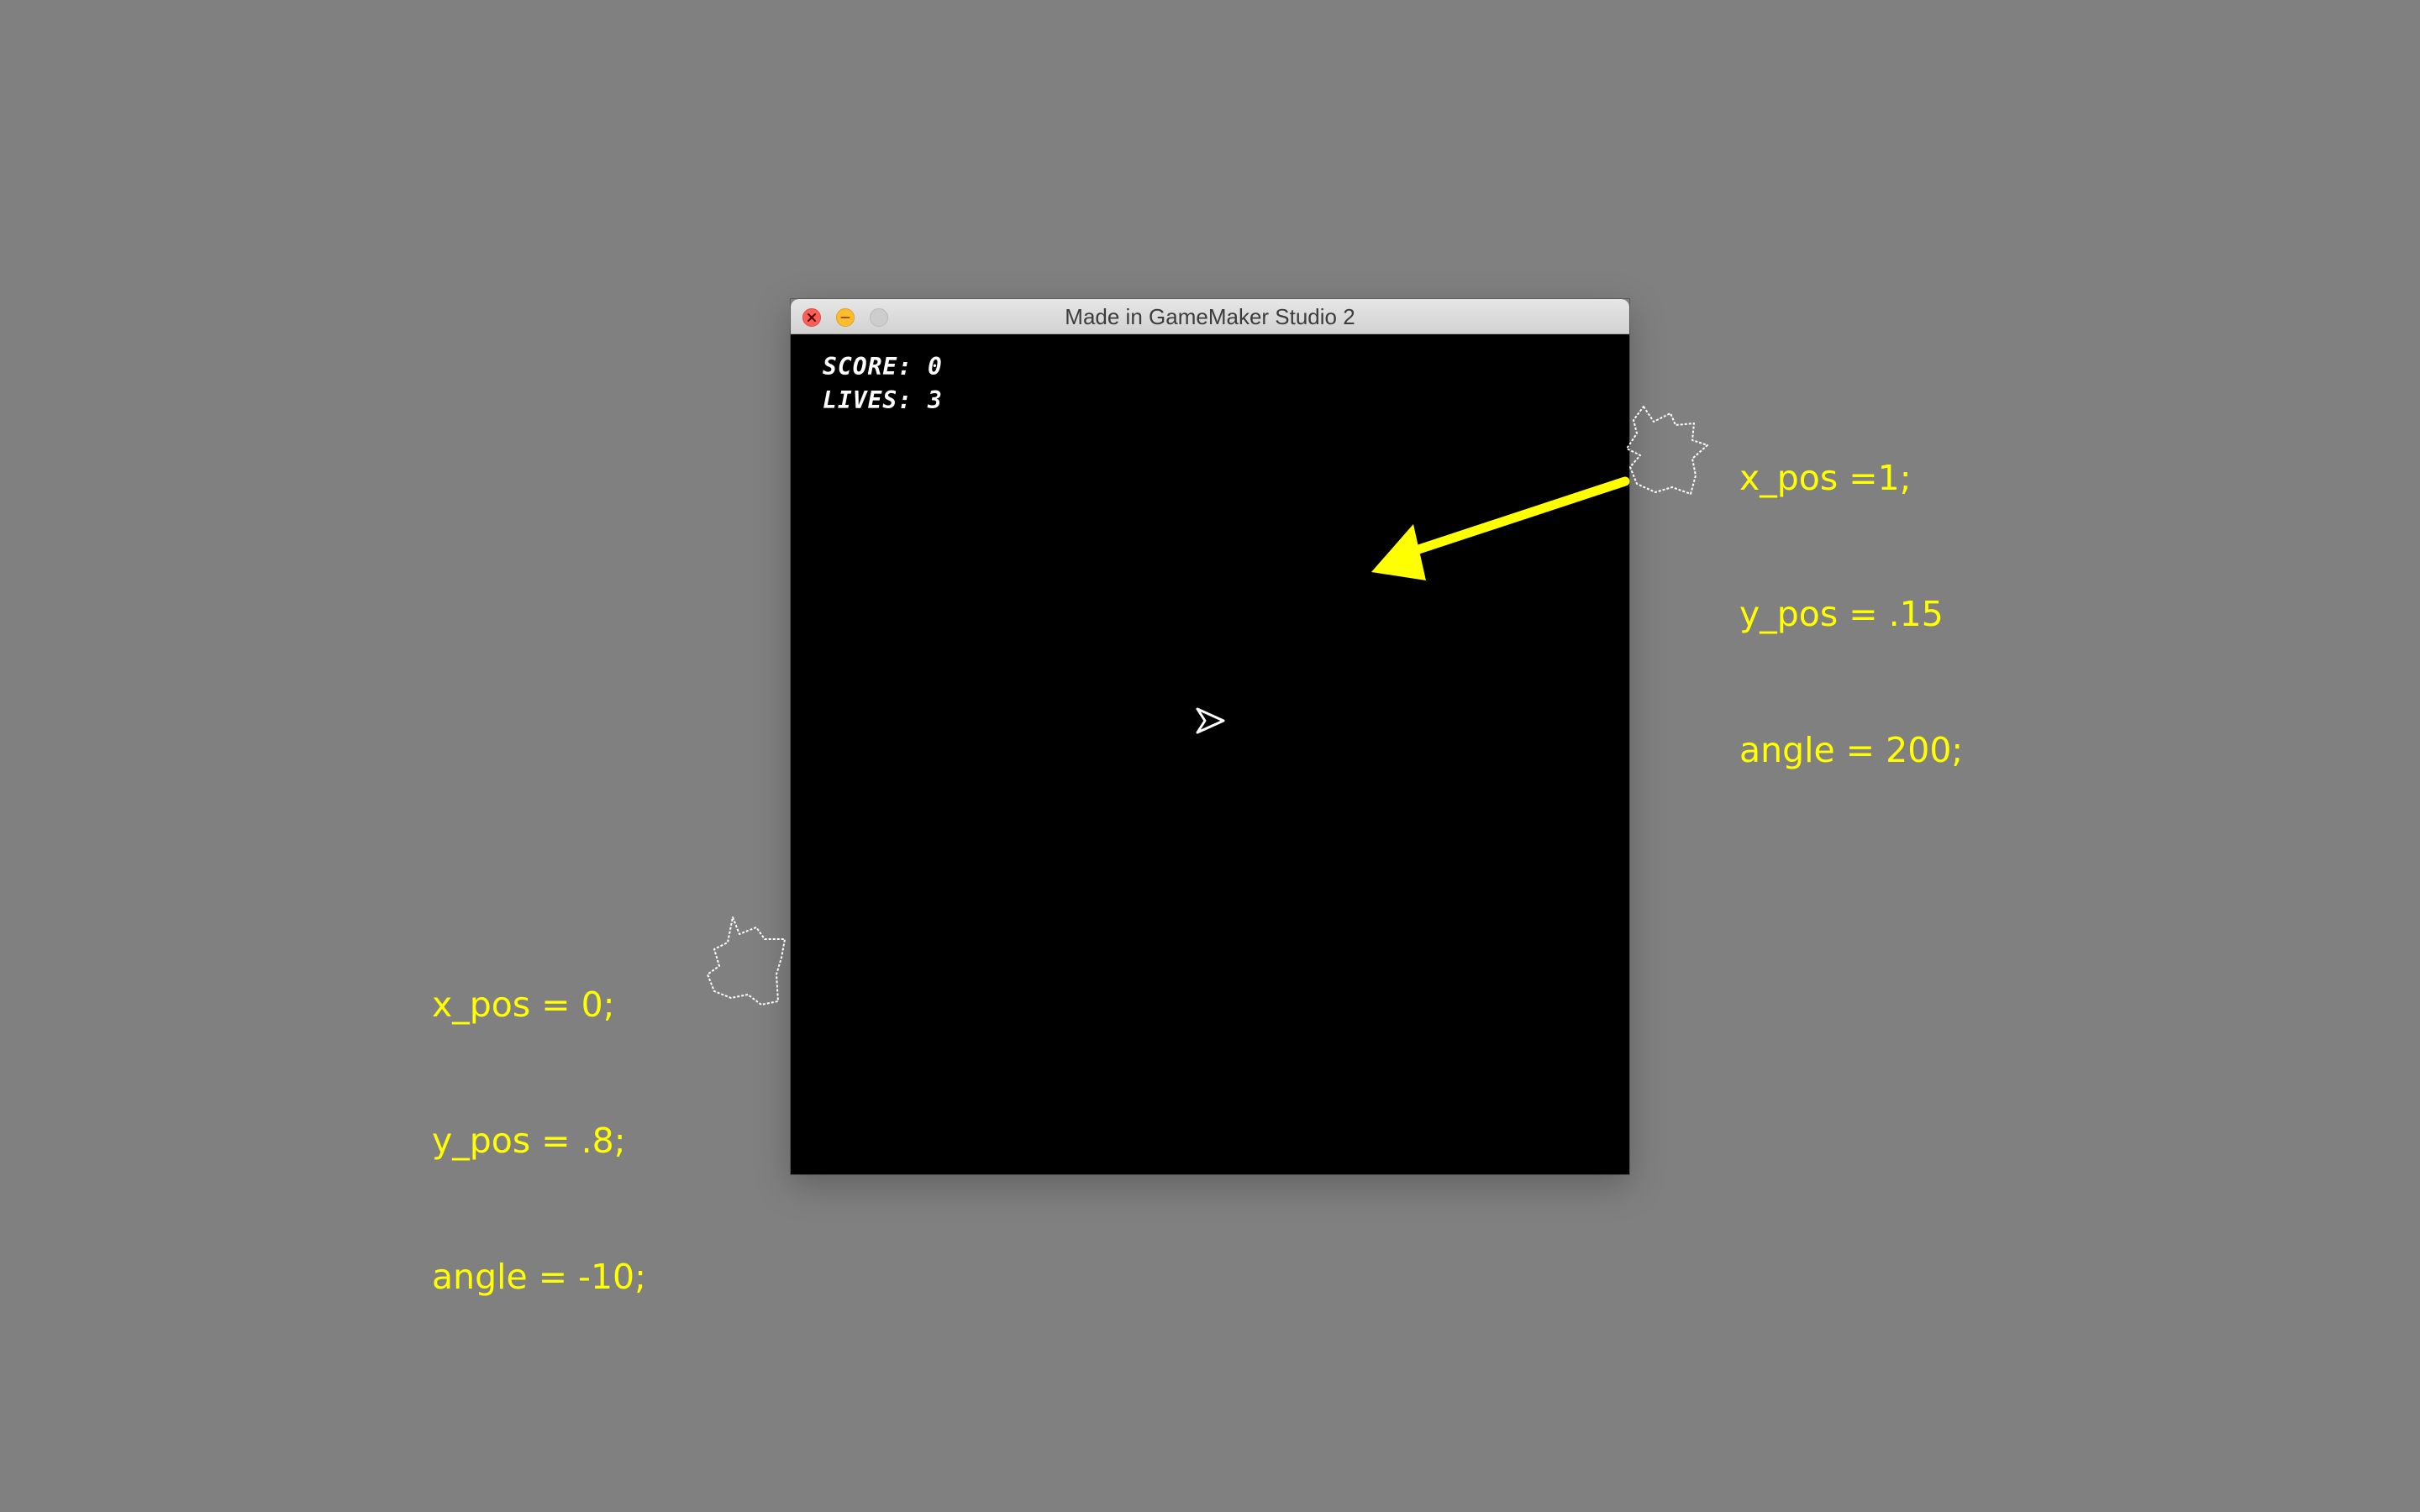 This screenshot has height=1512, width=2420. I want to click on annotation-right: x_pos =1; y_pos = .15 angle = 200;, so click(1851, 591).